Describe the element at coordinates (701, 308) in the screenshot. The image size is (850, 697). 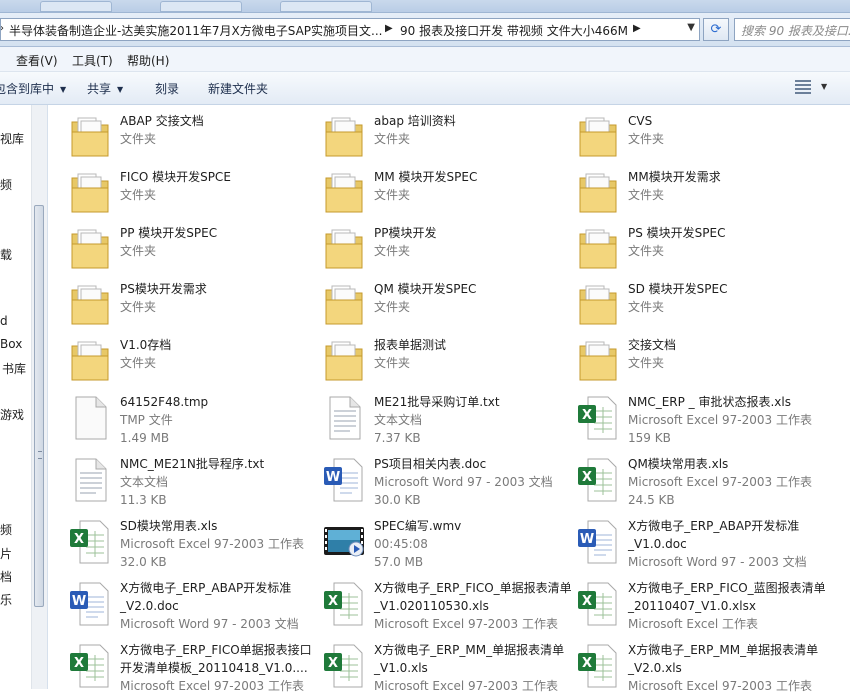
I see `folder-item: SD 模块开发SPEC 文件夹` at that location.